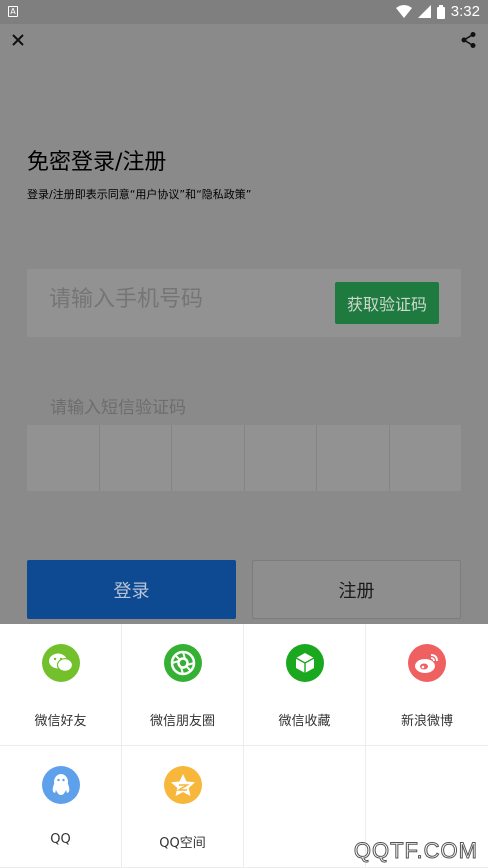  What do you see at coordinates (182, 721) in the screenshot?
I see `share-label: 微信朋友圈` at bounding box center [182, 721].